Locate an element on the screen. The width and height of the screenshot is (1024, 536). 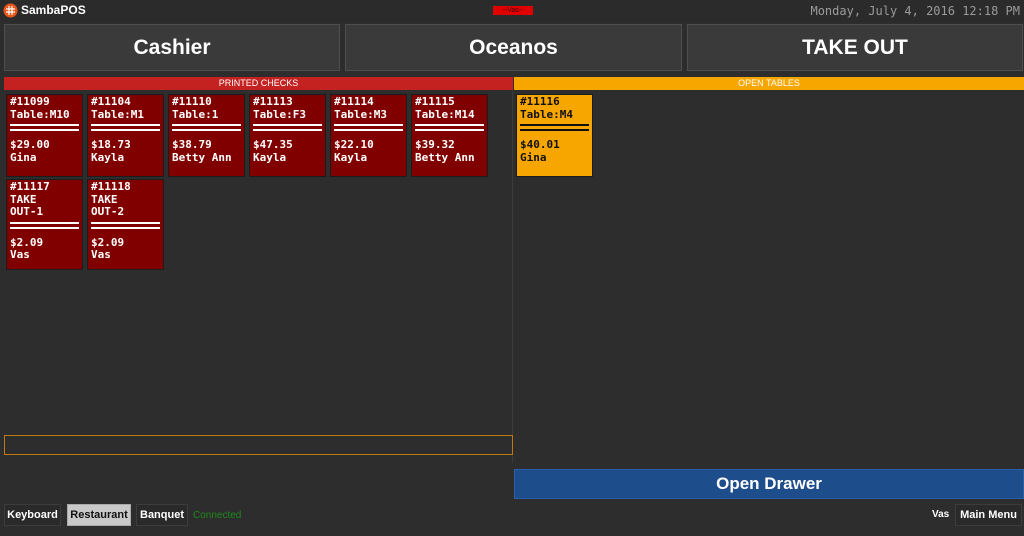
user-indicator: --Vas-- is located at coordinates (513, 10).